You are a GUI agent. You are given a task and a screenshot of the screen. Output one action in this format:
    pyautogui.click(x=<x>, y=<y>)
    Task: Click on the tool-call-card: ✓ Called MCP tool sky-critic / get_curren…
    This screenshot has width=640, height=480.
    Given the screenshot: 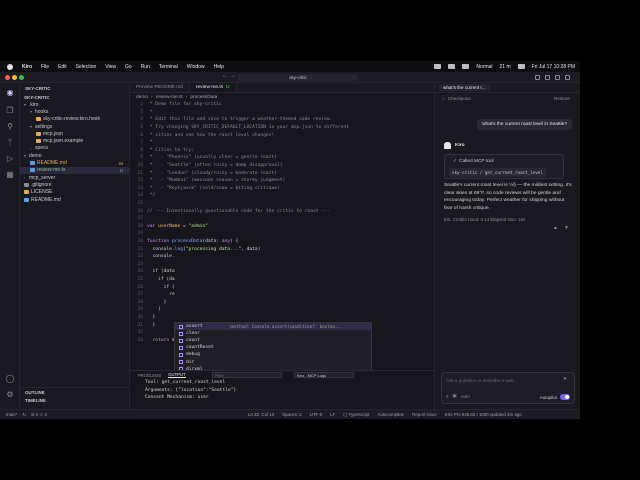 What is the action you would take?
    pyautogui.click(x=504, y=166)
    